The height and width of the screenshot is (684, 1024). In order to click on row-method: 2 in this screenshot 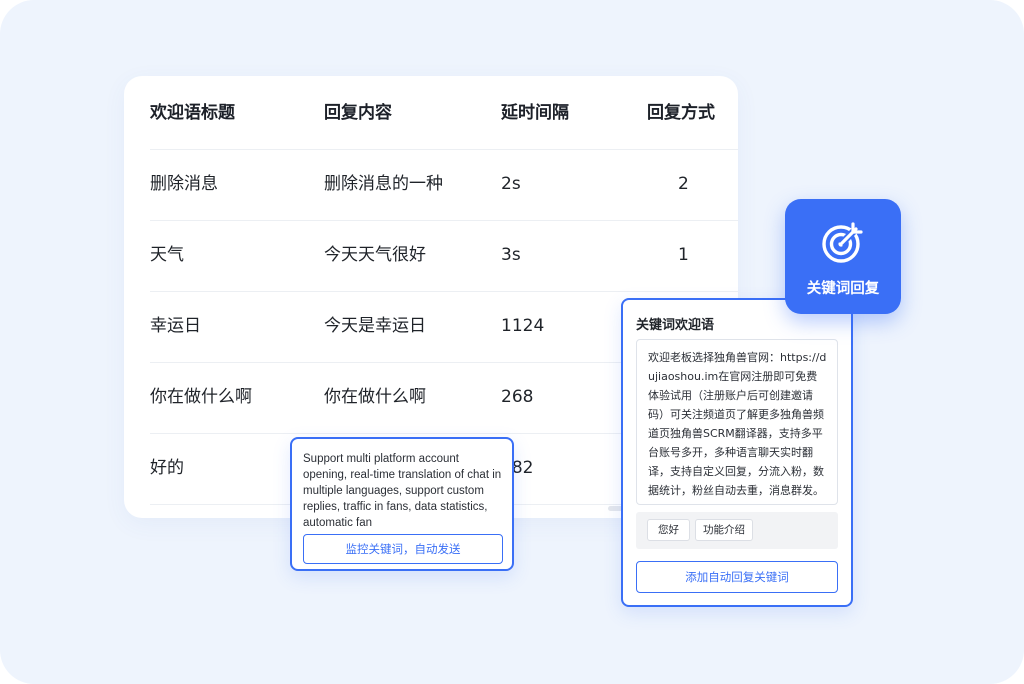, I will do `click(683, 184)`.